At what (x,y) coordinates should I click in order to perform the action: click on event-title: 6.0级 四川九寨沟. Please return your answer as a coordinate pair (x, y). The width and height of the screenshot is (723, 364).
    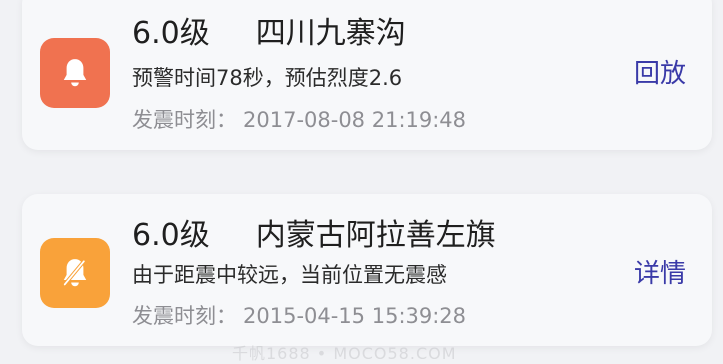
    Looking at the image, I should click on (269, 34).